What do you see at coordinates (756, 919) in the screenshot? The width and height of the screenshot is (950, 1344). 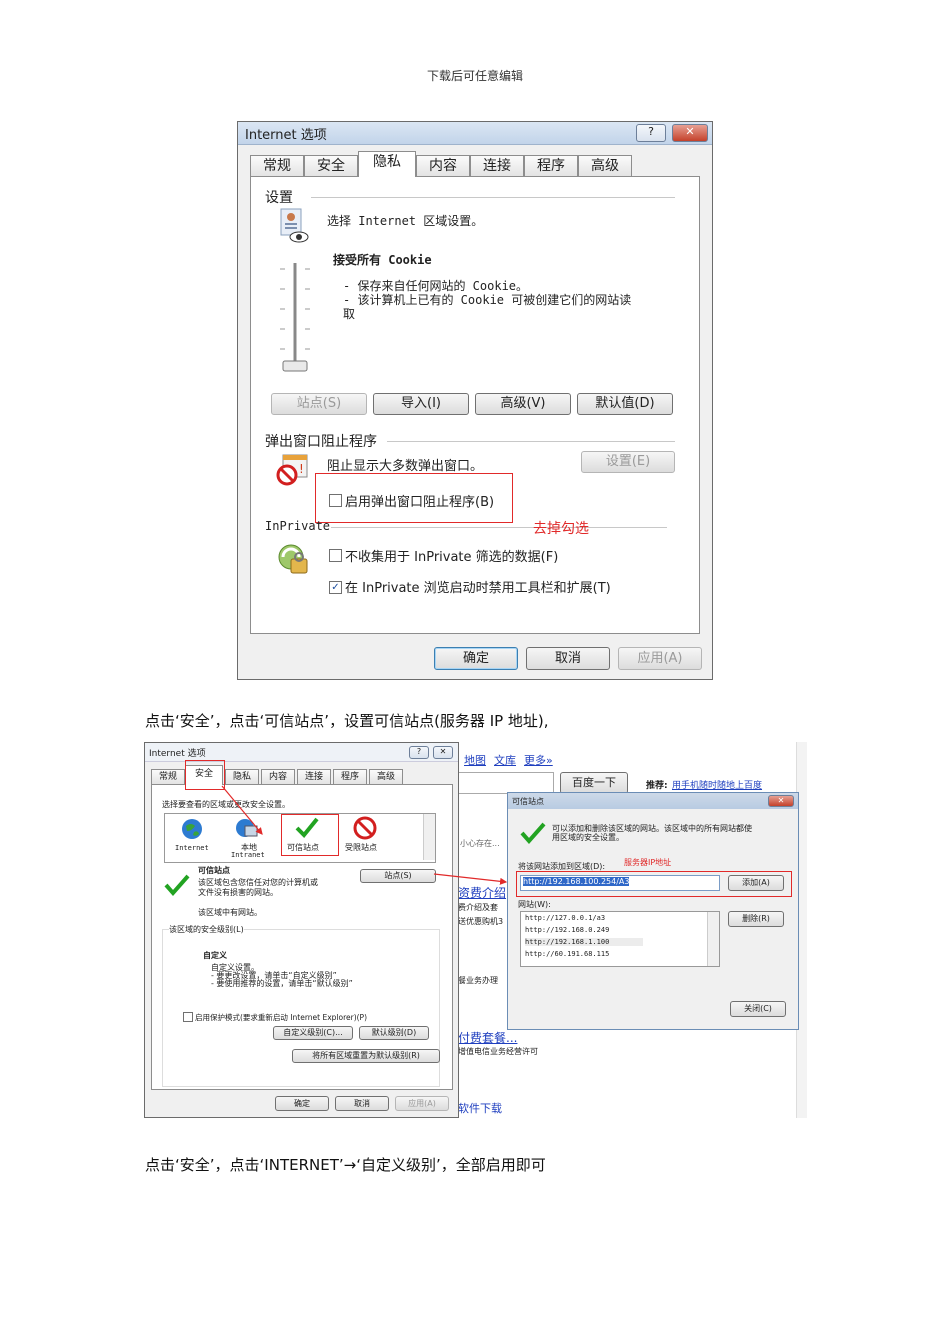 I see `remove-button: 删除(R)` at bounding box center [756, 919].